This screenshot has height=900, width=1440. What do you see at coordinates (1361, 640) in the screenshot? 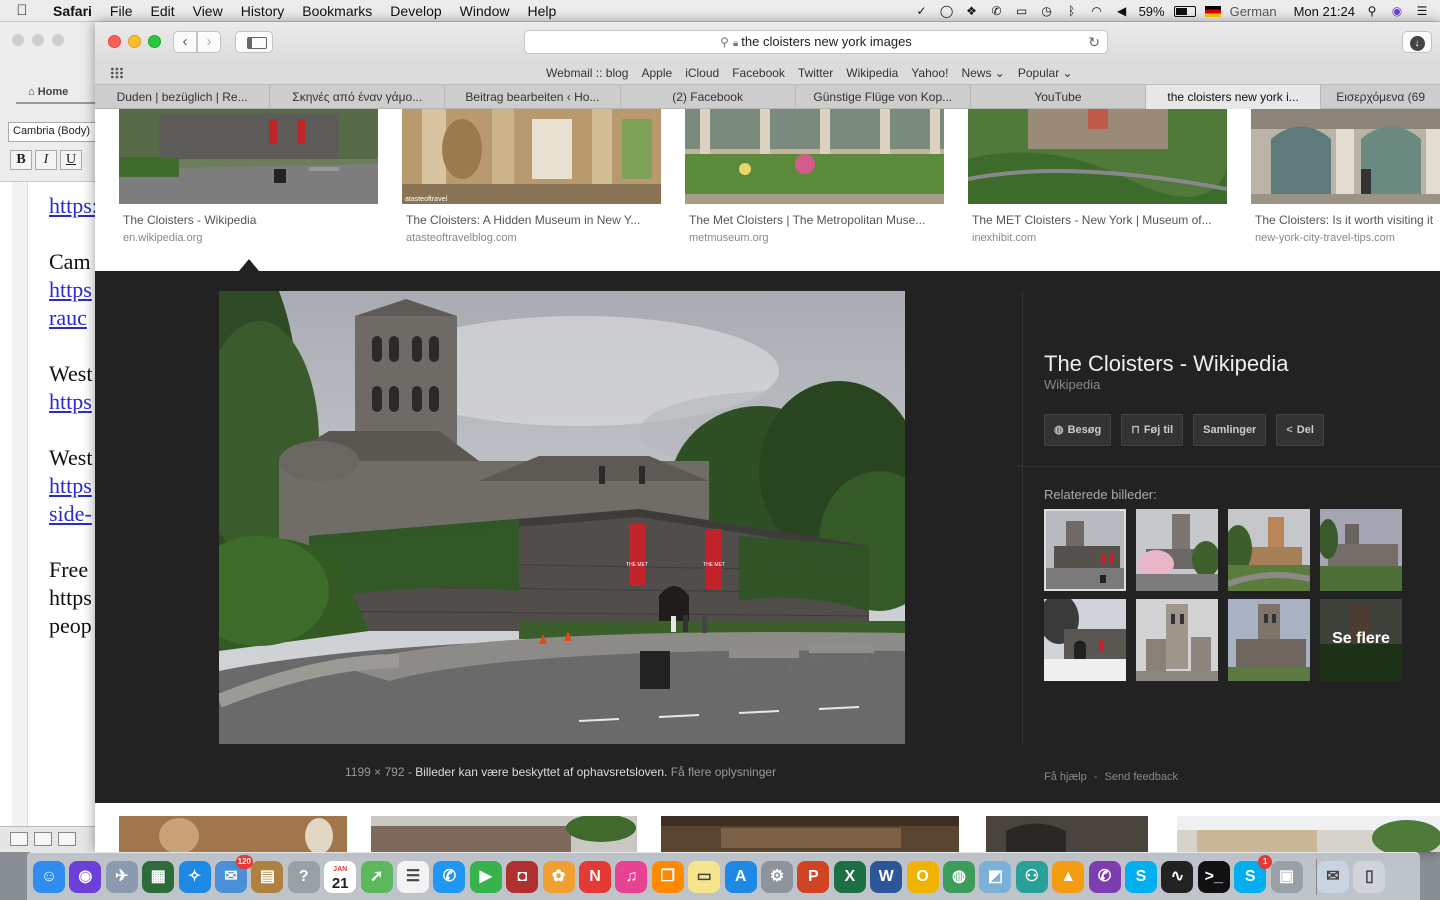
I see `see-more-tile: Se flere` at bounding box center [1361, 640].